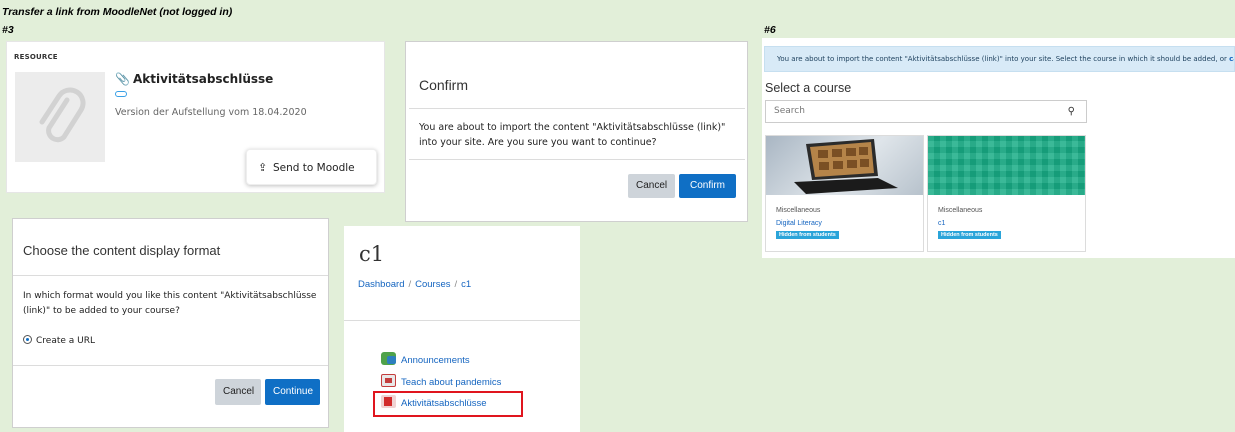 This screenshot has height=432, width=1235. I want to click on activity-teach-about-pandemics: Teach about pandemics, so click(441, 381).